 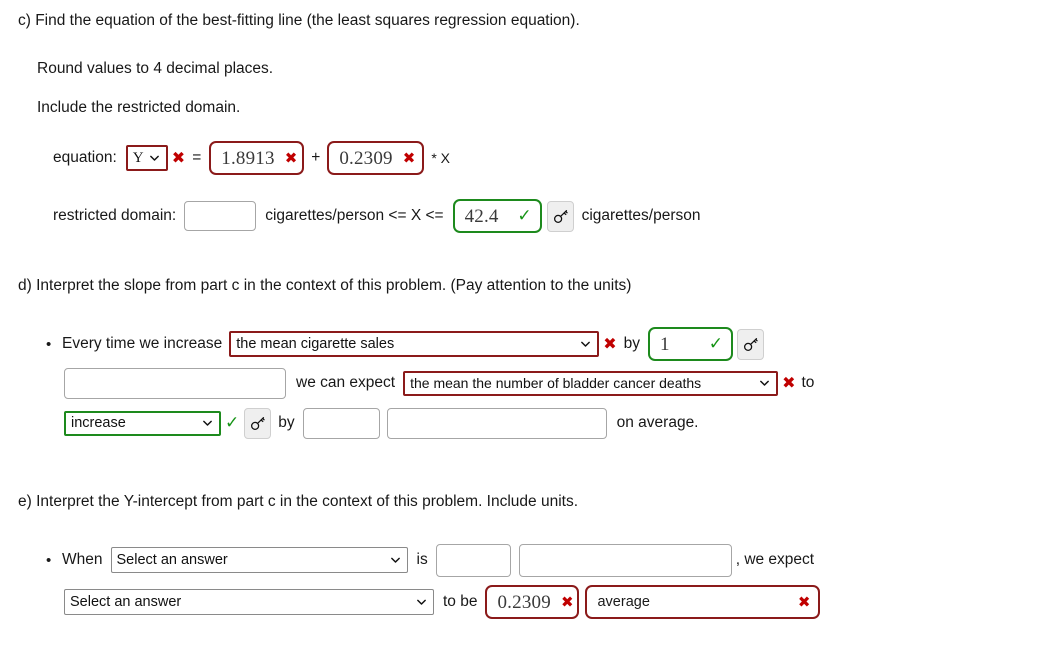 What do you see at coordinates (610, 343) in the screenshot?
I see `part-d-subject-x-icon: ✖` at bounding box center [610, 343].